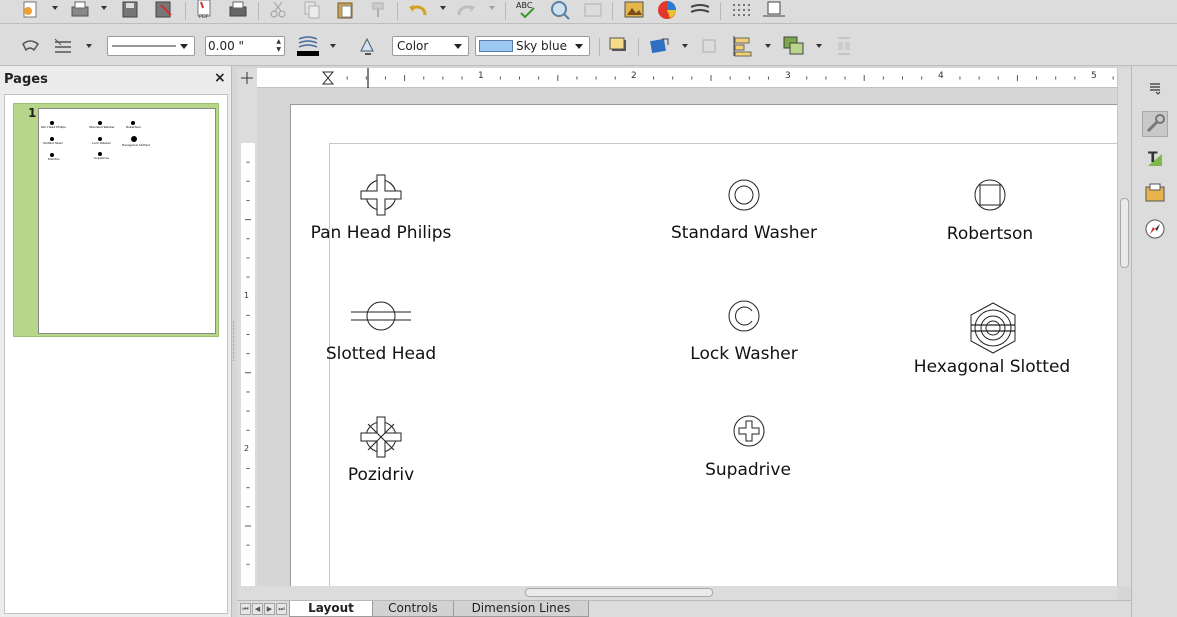 The height and width of the screenshot is (617, 1177). I want to click on horizontal-scrollbar, so click(677, 593).